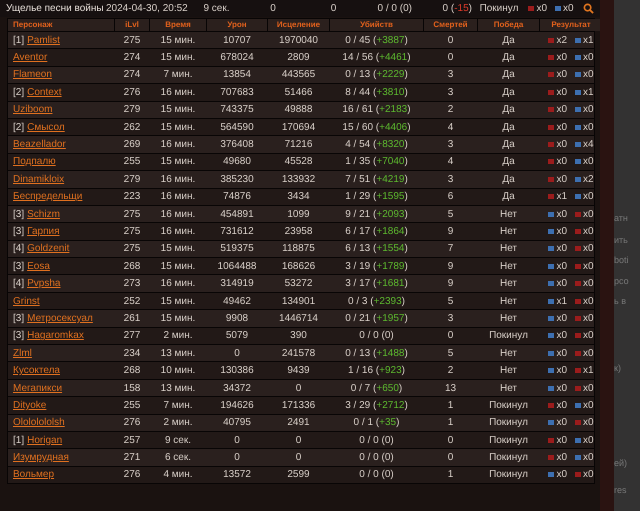 The width and height of the screenshot is (640, 511). What do you see at coordinates (298, 301) in the screenshot?
I see `table-cell-text: 134901` at bounding box center [298, 301].